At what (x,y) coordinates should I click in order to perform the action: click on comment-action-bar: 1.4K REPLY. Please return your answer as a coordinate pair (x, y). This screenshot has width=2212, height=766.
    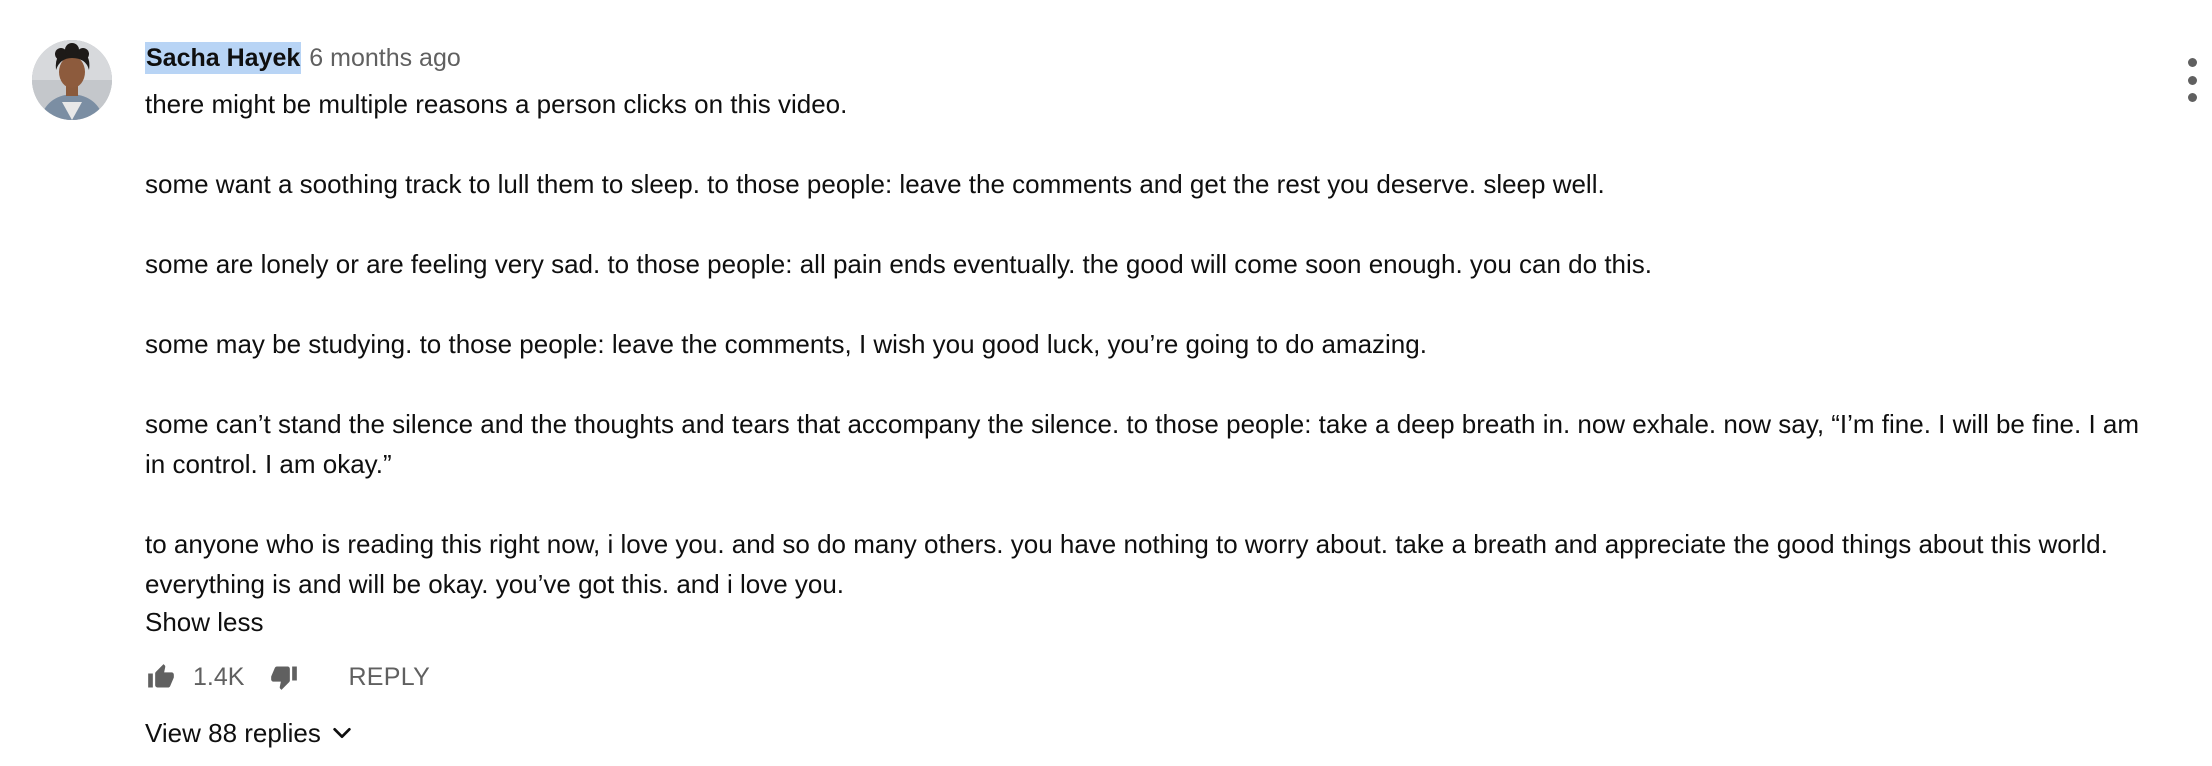
    Looking at the image, I should click on (287, 677).